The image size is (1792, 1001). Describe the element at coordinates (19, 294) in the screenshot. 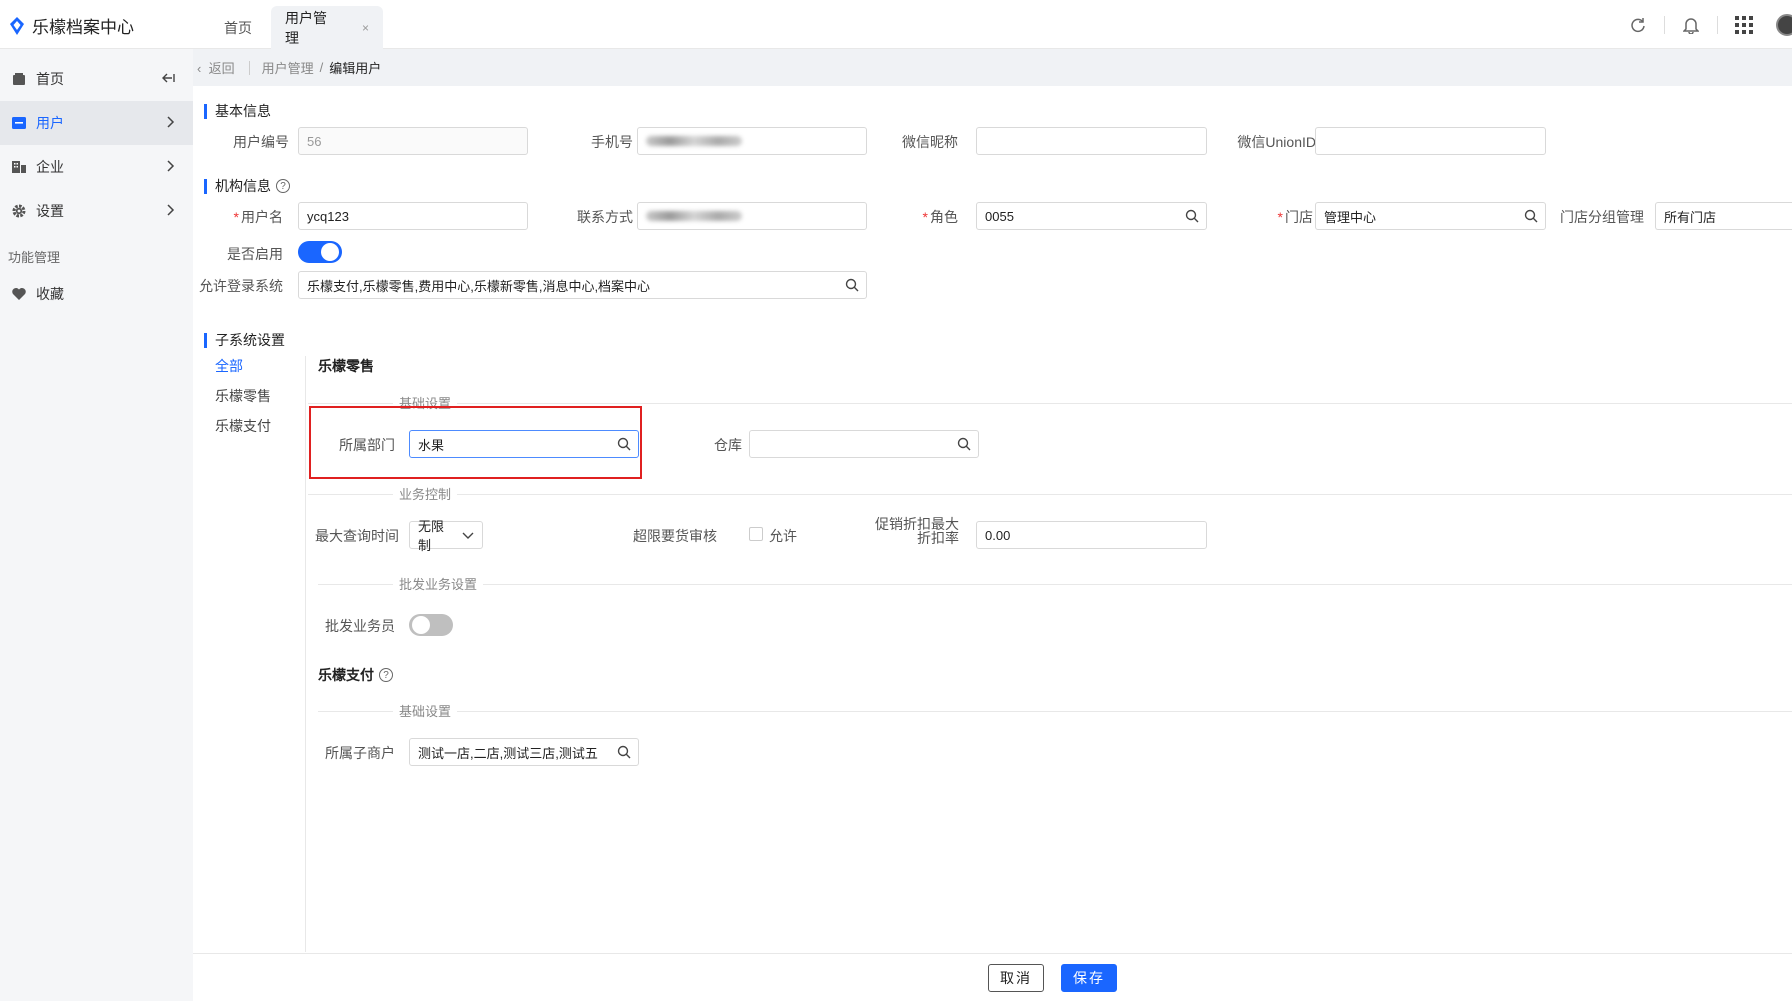

I see `heart-icon` at that location.